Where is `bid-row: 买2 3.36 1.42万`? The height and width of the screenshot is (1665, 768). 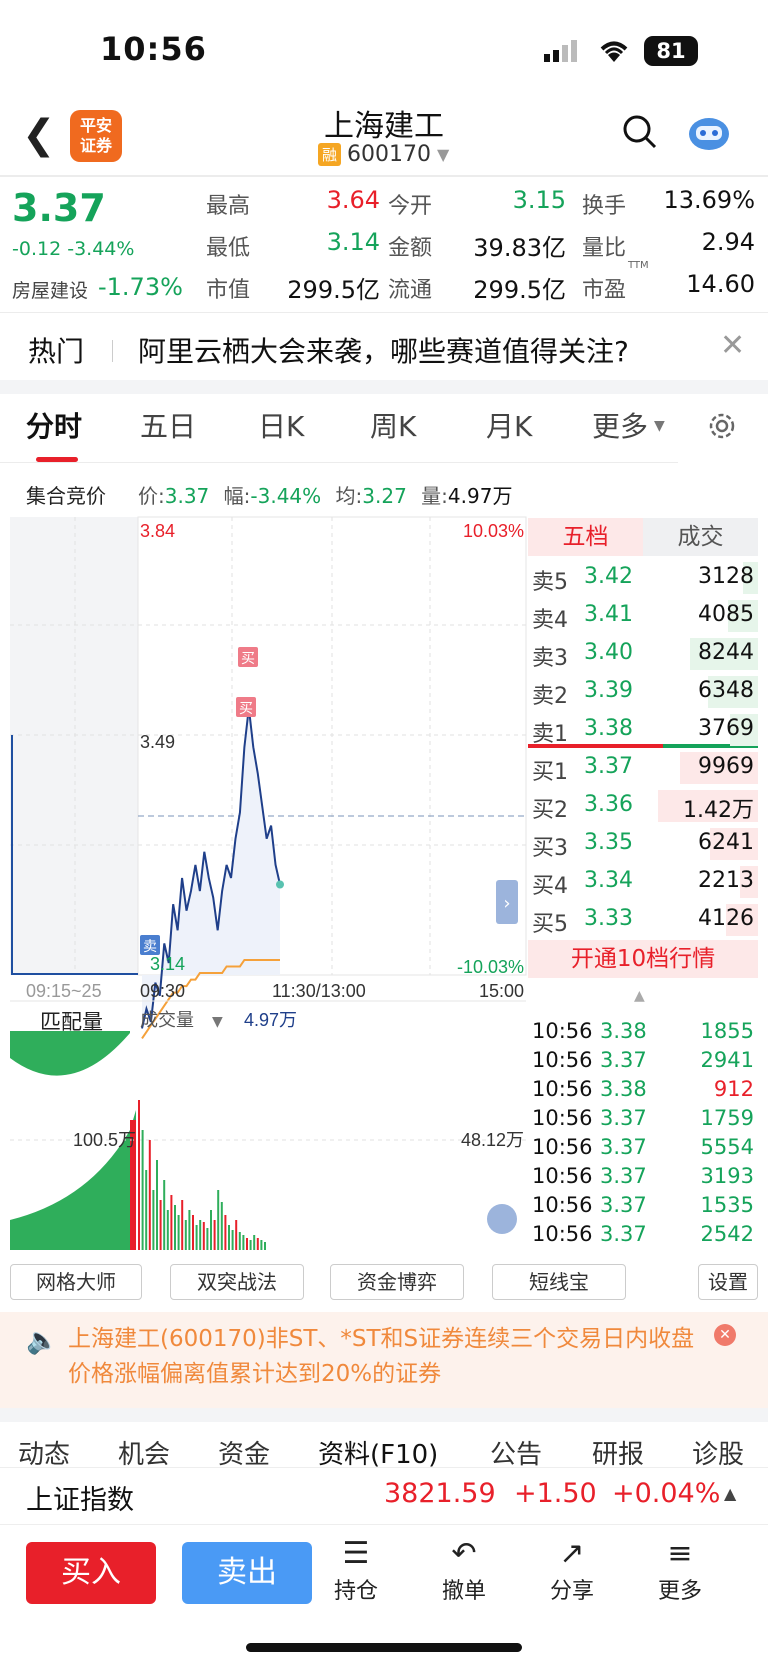 bid-row: 买2 3.36 1.42万 is located at coordinates (643, 806).